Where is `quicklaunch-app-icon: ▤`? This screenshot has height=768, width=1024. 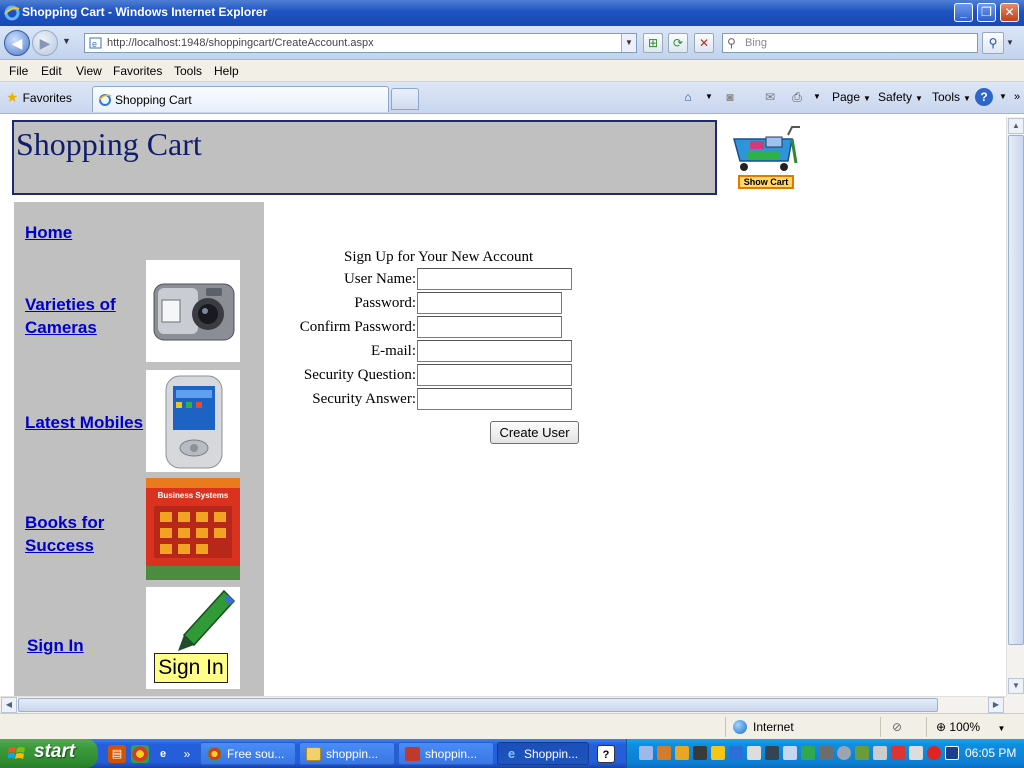 quicklaunch-app-icon: ▤ is located at coordinates (117, 754).